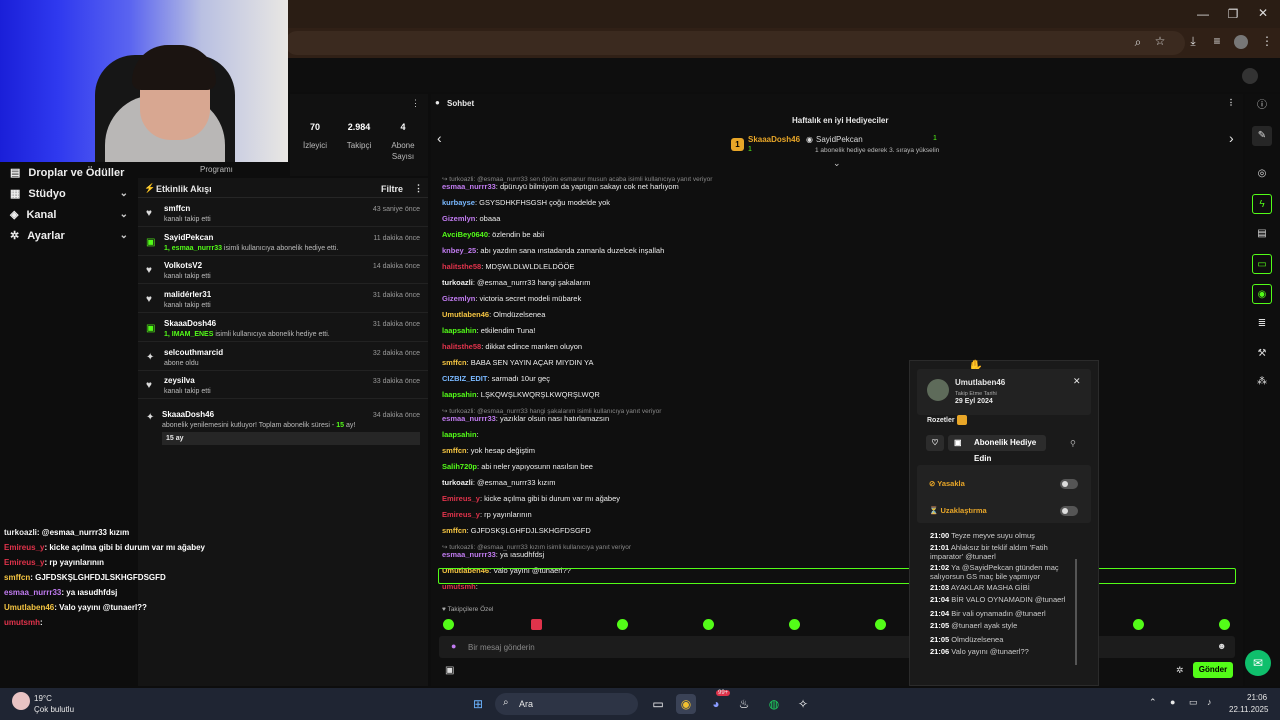 This screenshot has height=720, width=1280. What do you see at coordinates (179, 380) in the screenshot?
I see `feed-username: zeysilva` at bounding box center [179, 380].